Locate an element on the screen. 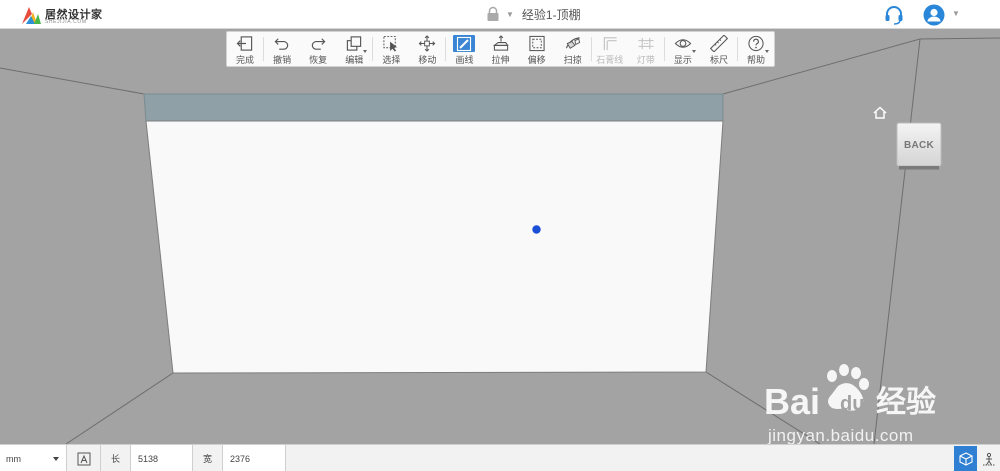  walkthrough-view-button is located at coordinates (988, 458).